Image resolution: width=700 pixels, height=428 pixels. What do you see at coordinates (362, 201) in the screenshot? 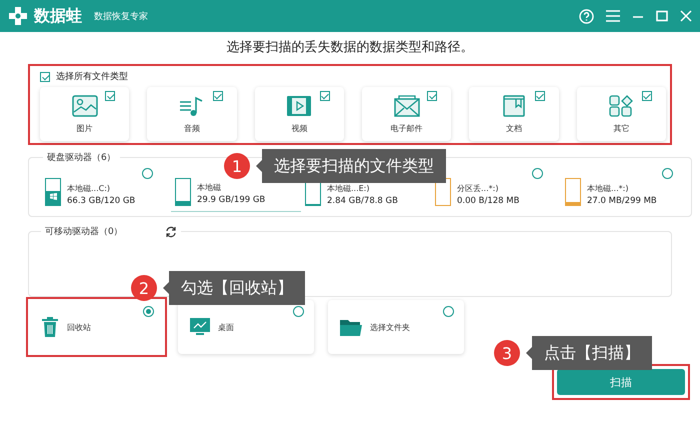
I see `drive-size: 2.84 GB/78.8 GB` at bounding box center [362, 201].